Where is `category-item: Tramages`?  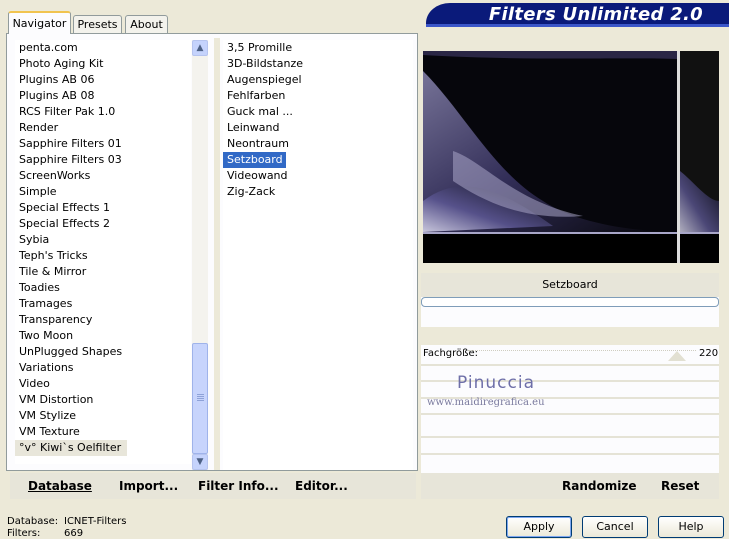 category-item: Tramages is located at coordinates (103, 304).